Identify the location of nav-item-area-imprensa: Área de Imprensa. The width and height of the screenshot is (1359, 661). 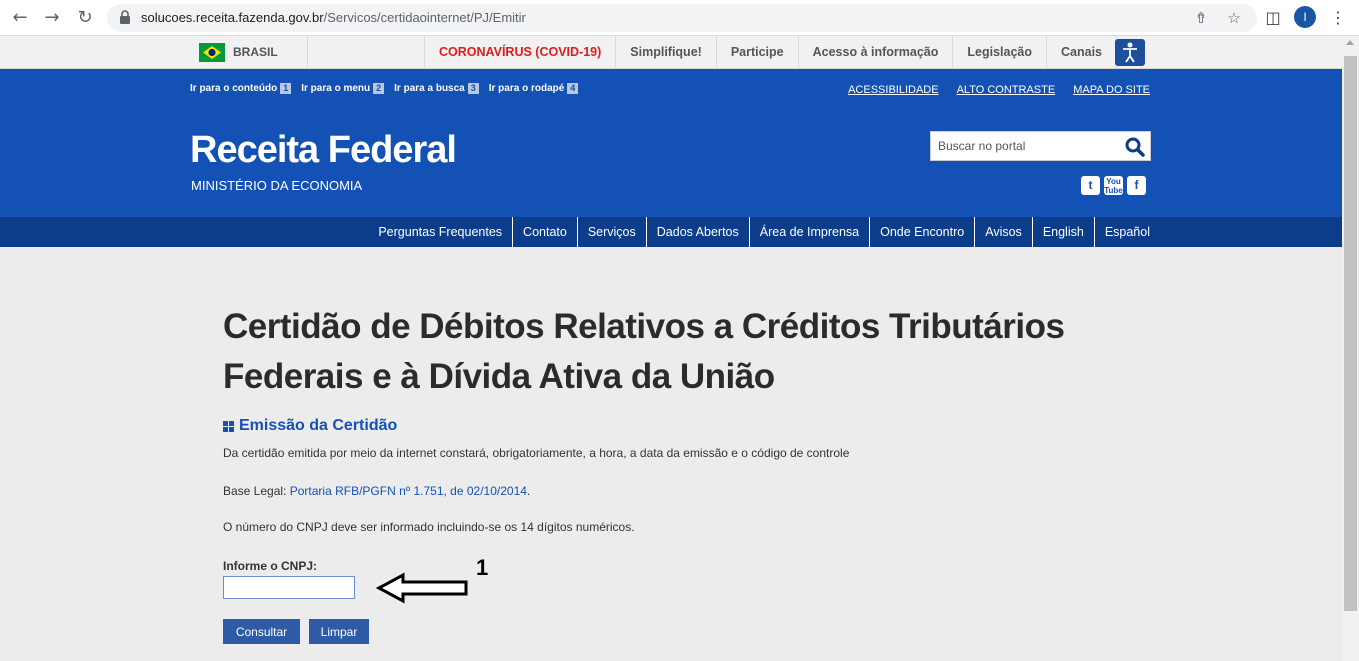
(808, 232).